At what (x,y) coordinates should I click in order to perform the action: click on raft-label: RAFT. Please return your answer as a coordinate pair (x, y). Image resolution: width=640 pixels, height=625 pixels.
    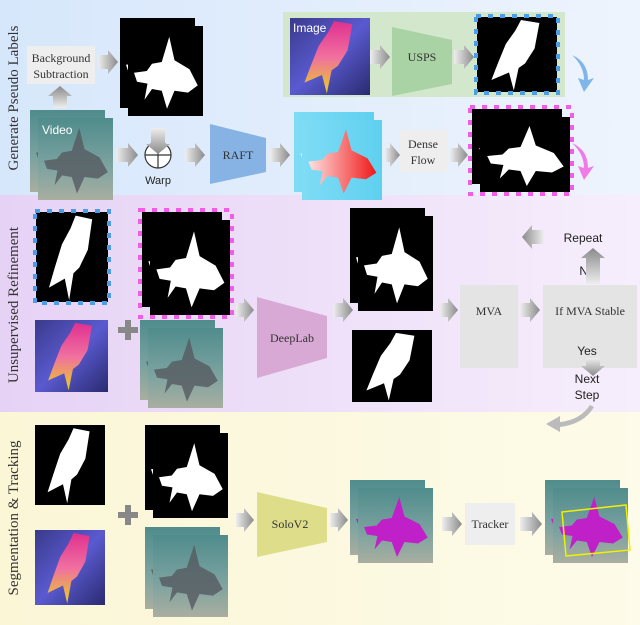
    Looking at the image, I should click on (238, 155).